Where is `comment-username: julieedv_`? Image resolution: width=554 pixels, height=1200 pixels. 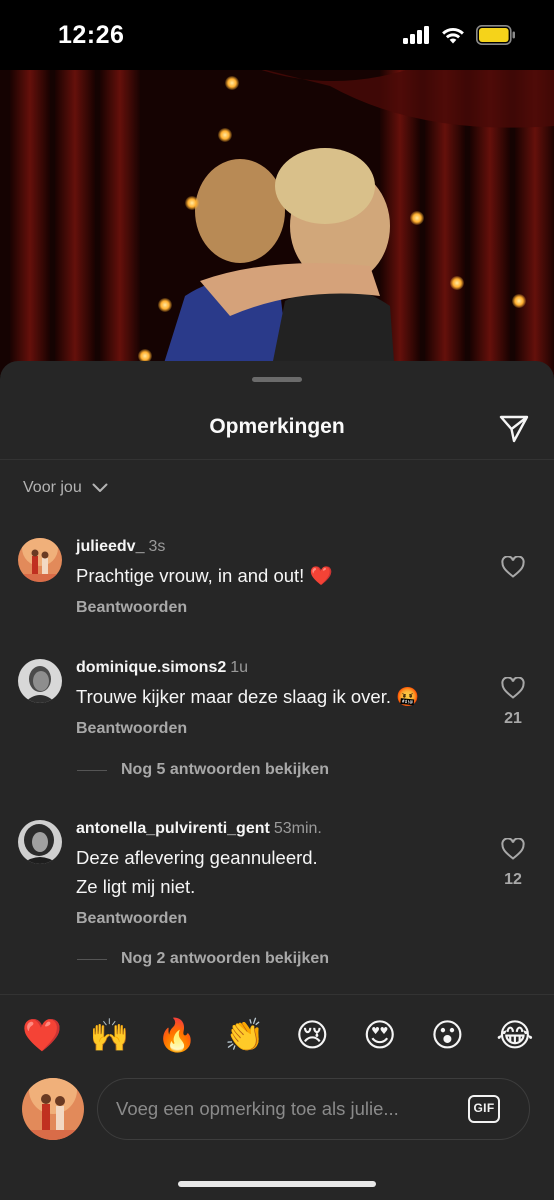
comment-username: julieedv_ is located at coordinates (110, 546).